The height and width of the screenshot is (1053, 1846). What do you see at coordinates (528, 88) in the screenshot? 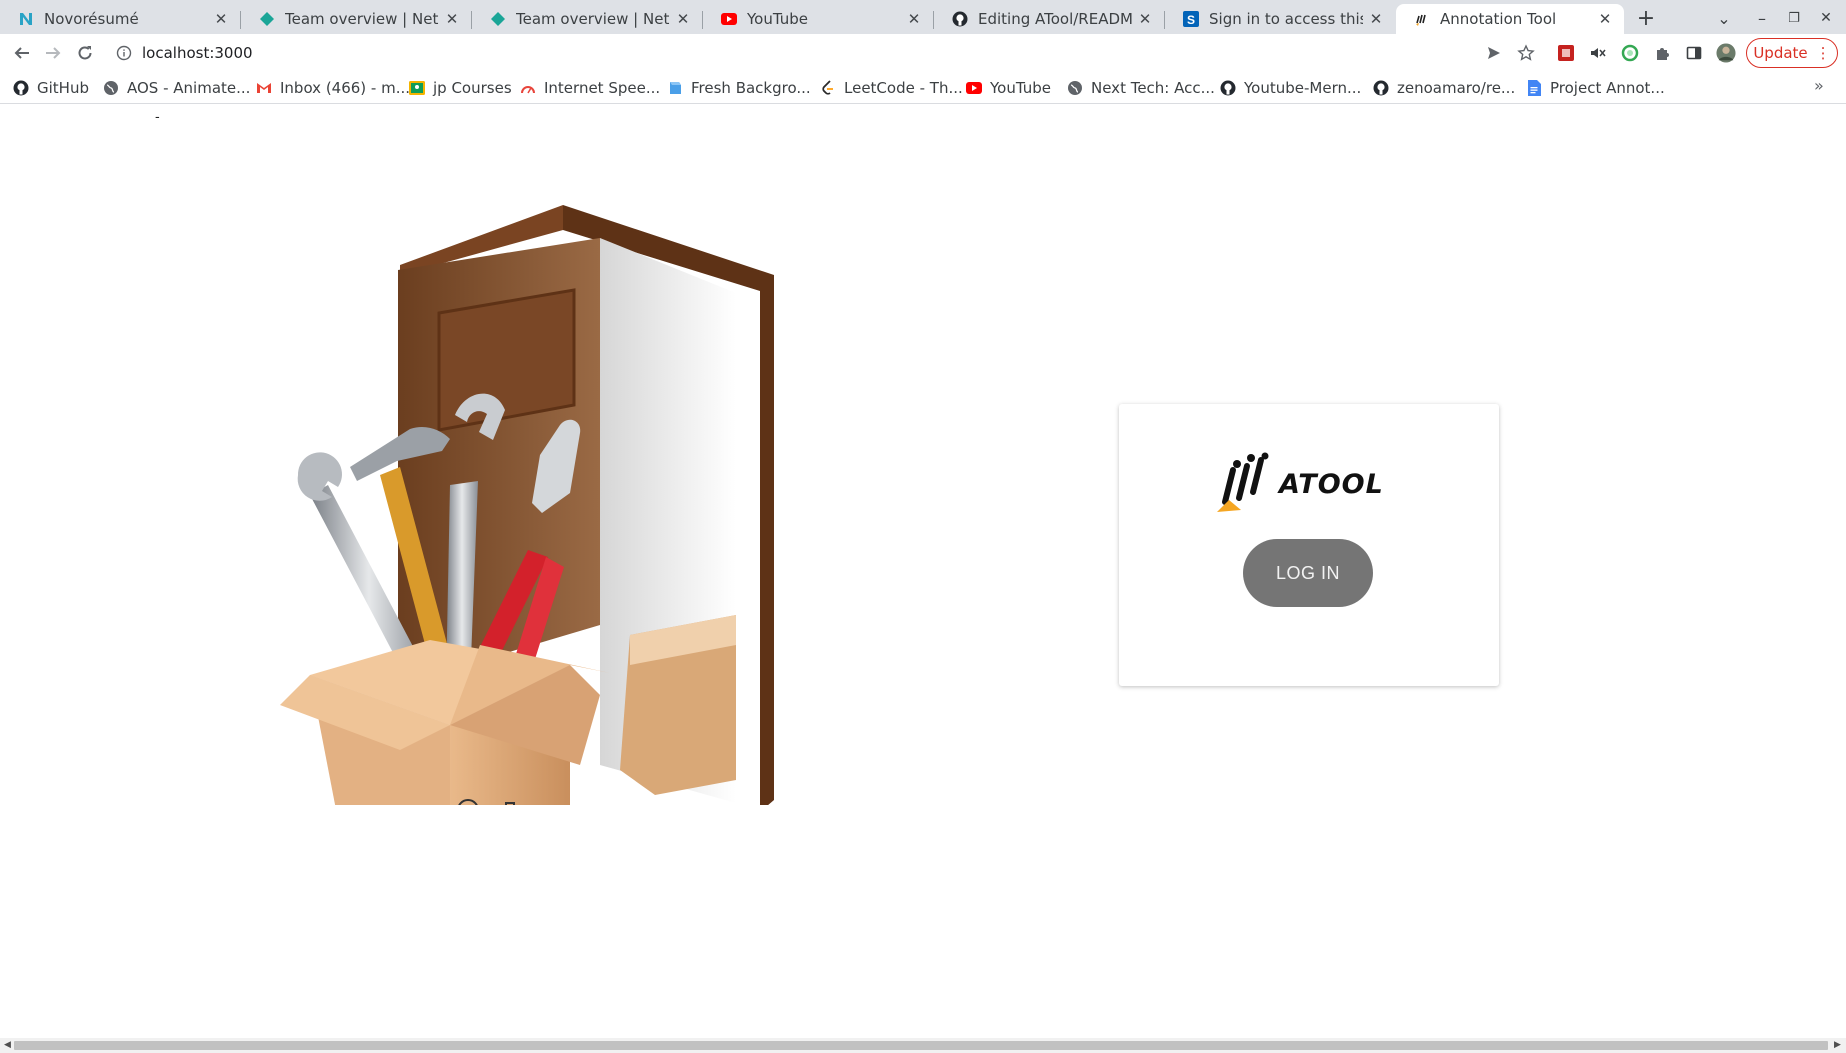
I see `speedtest-icon` at bounding box center [528, 88].